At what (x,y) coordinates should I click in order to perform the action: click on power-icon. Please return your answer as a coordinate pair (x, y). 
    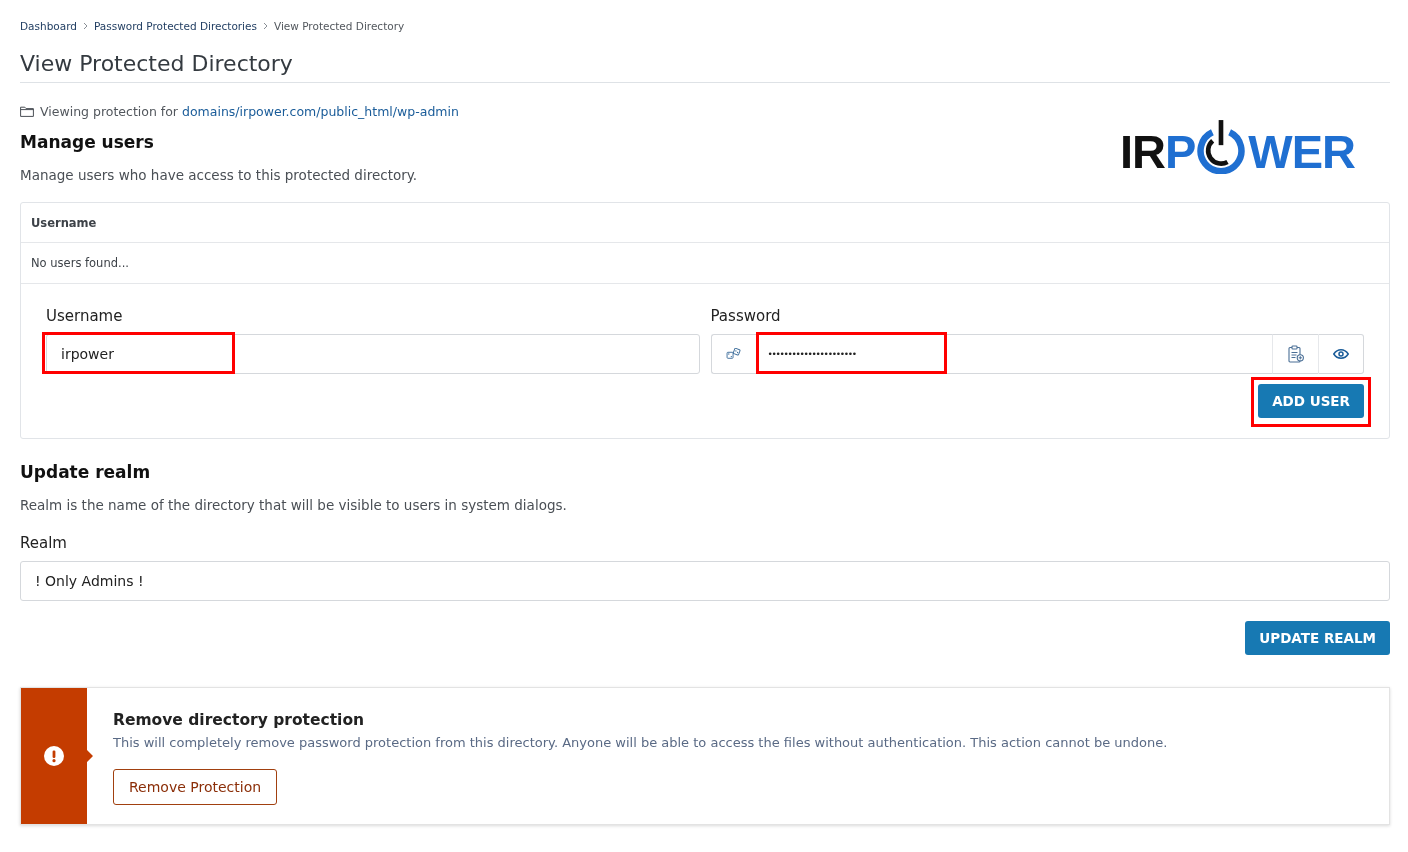
    Looking at the image, I should click on (1221, 147).